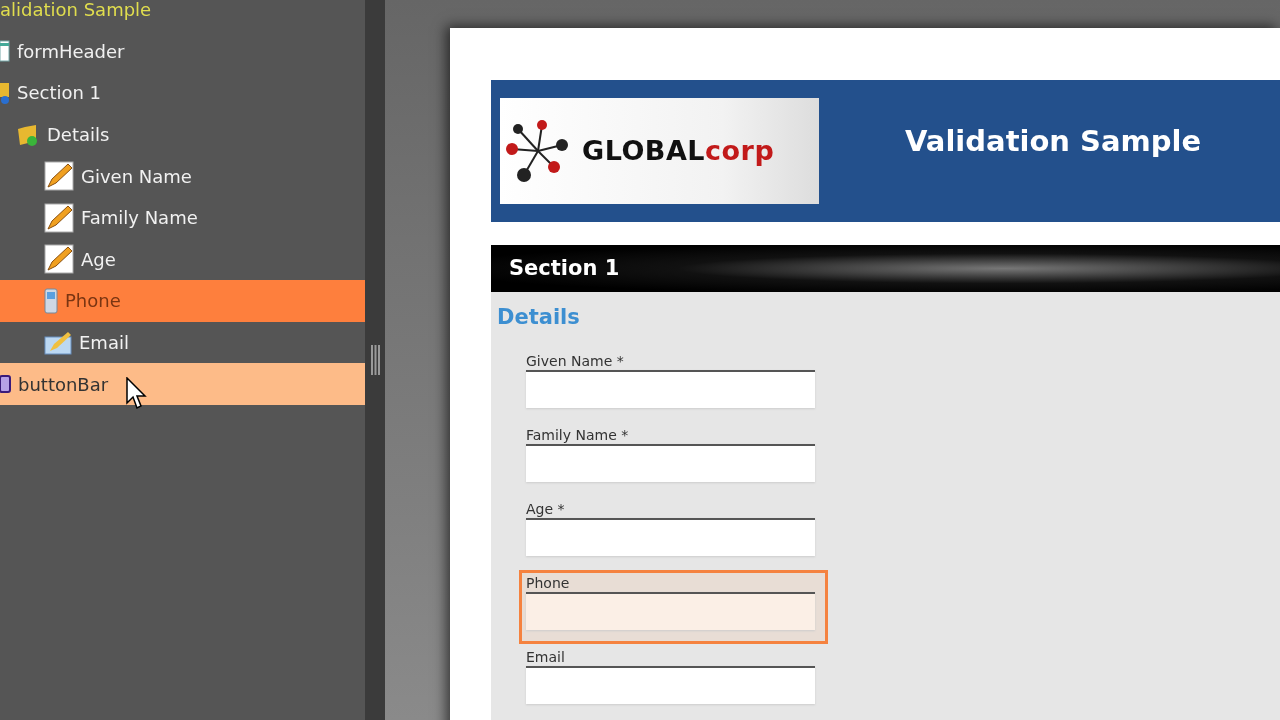 The width and height of the screenshot is (1280, 720). What do you see at coordinates (885, 268) in the screenshot?
I see `section-title-bar: Section 1` at bounding box center [885, 268].